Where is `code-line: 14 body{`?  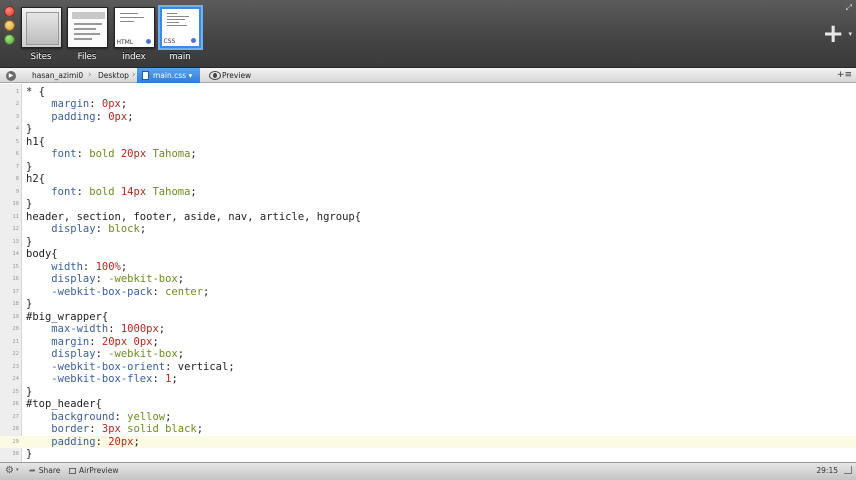
code-line: 14 body{ is located at coordinates (428, 254).